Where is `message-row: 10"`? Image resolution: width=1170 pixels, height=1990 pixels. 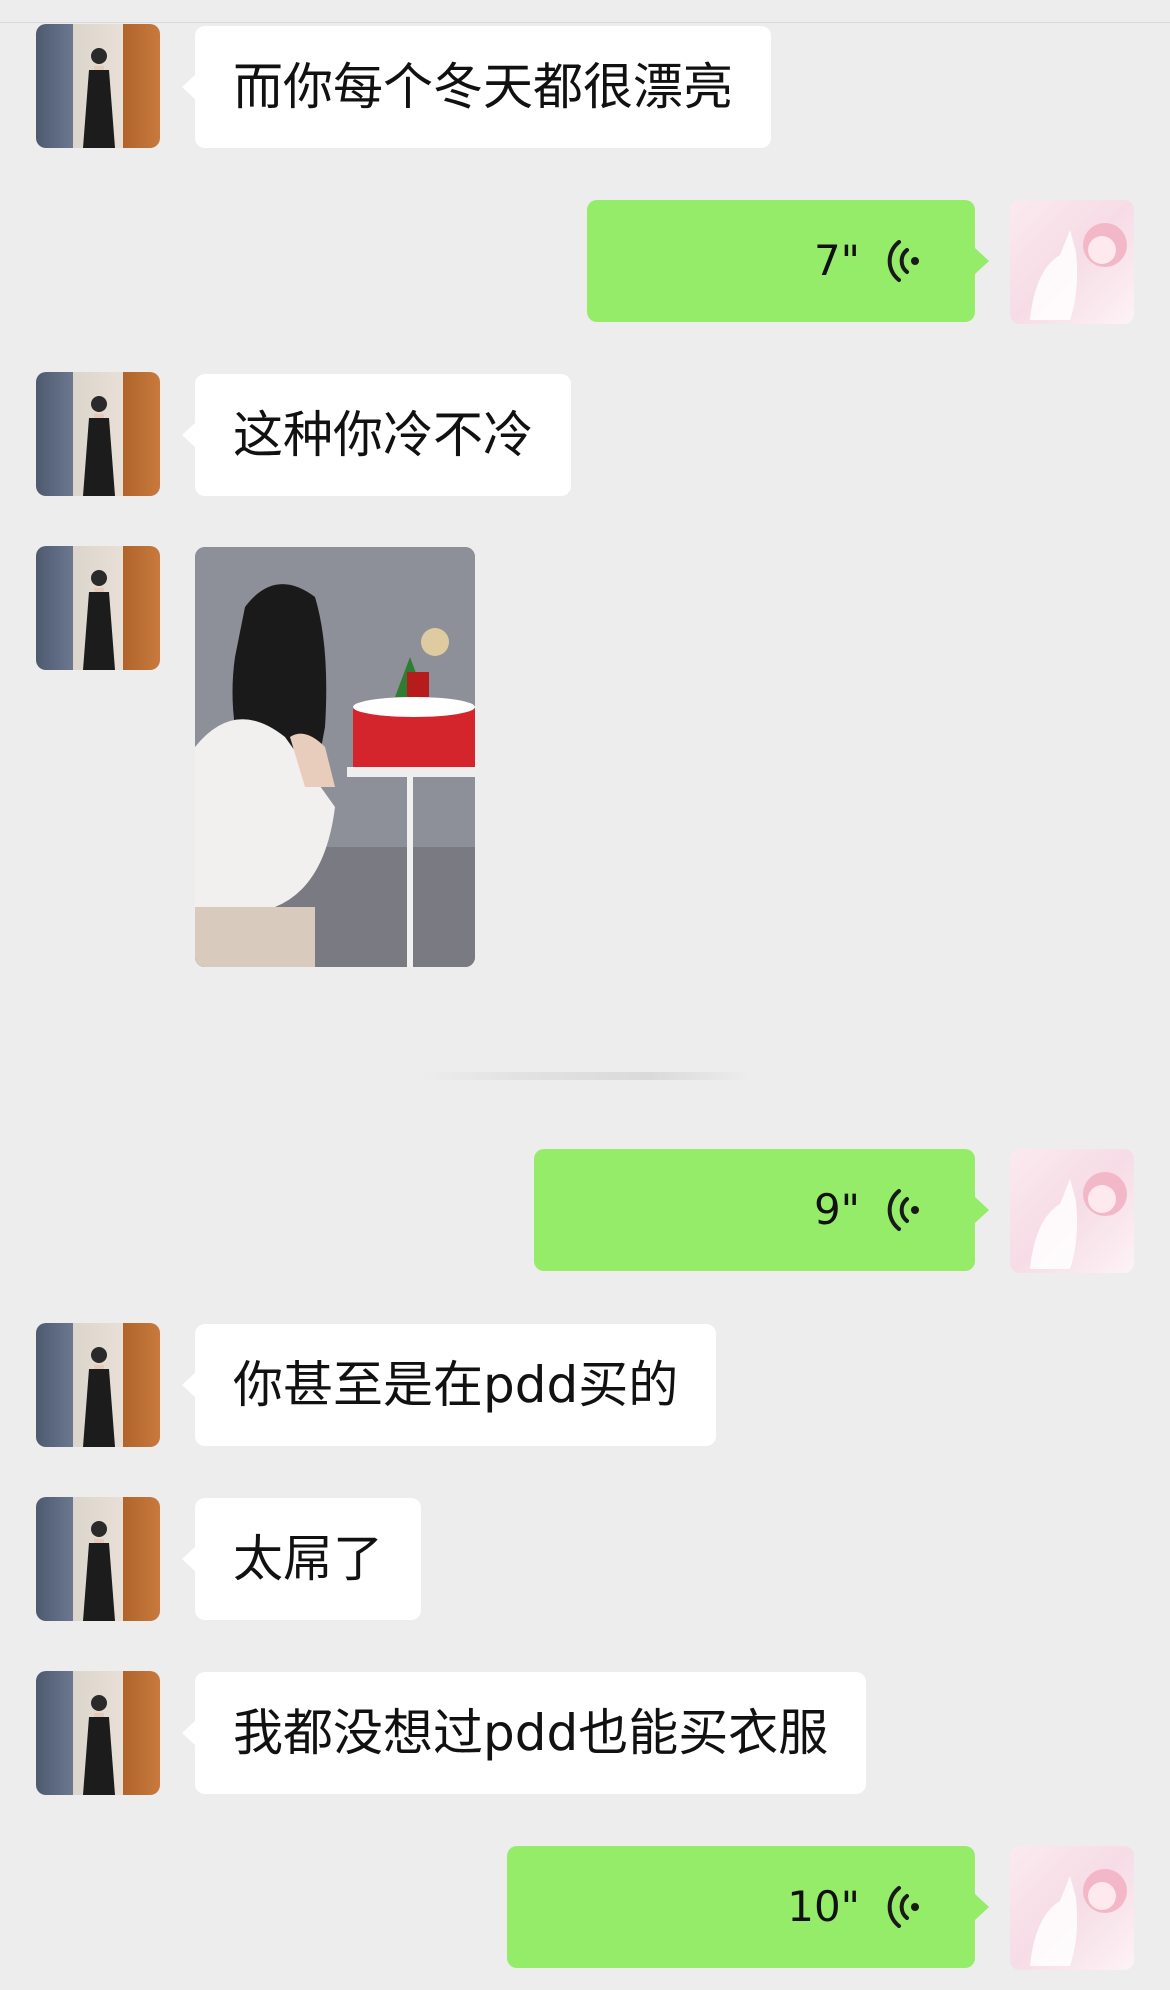
message-row: 10" is located at coordinates (585, 1908).